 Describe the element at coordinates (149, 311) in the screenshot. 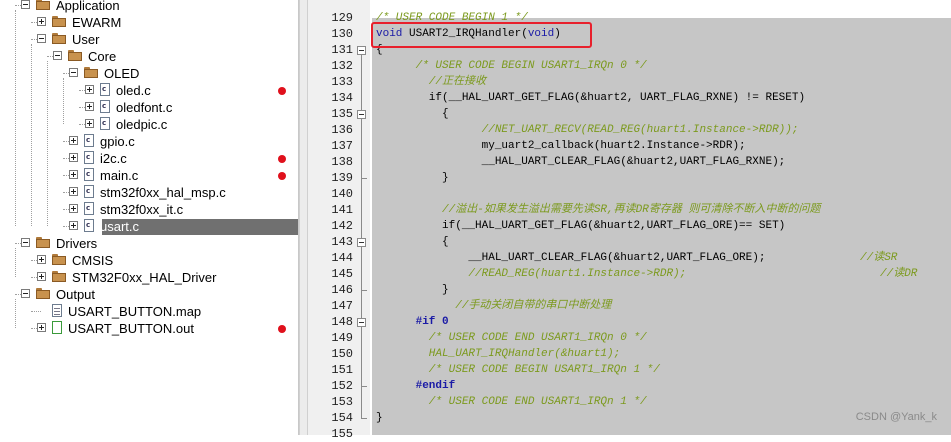

I see `tree-item-usart-button-map: USART_BUTTON.map` at that location.